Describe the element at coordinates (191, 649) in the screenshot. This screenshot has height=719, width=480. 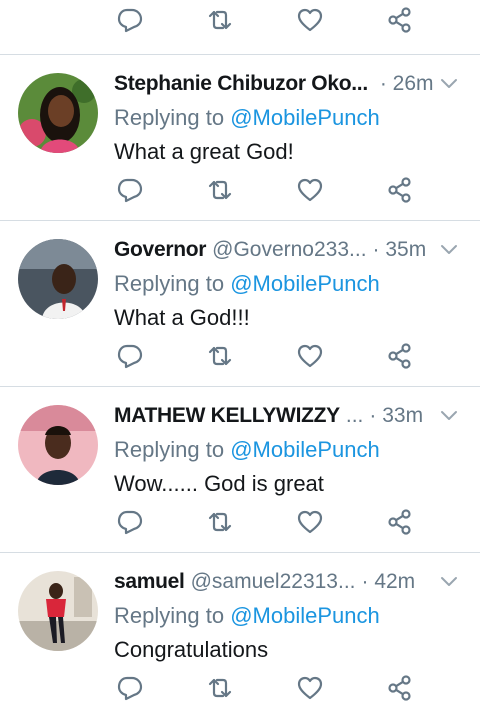
I see `tweet-text: Congratulations` at that location.